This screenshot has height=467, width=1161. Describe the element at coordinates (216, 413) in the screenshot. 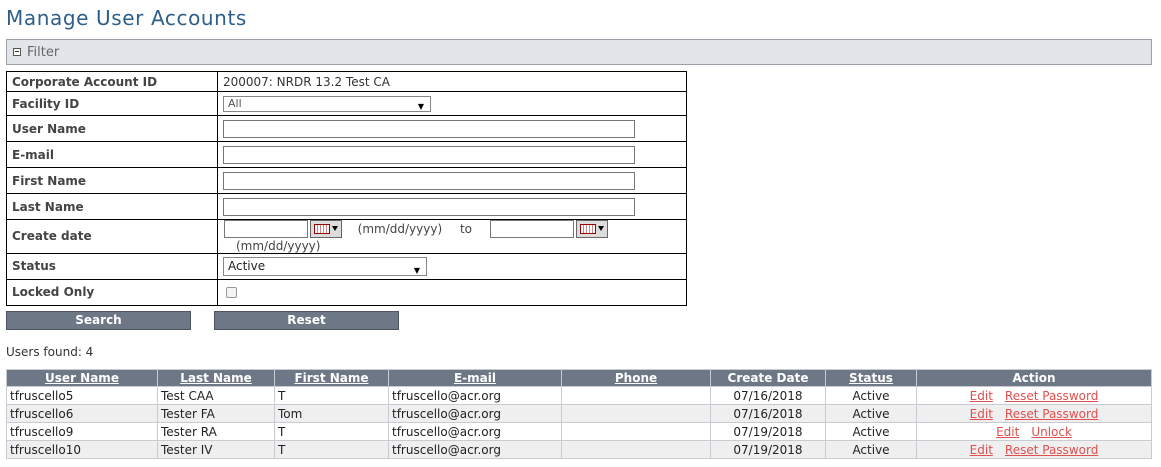

I see `cell-last-name: Tester FA` at that location.